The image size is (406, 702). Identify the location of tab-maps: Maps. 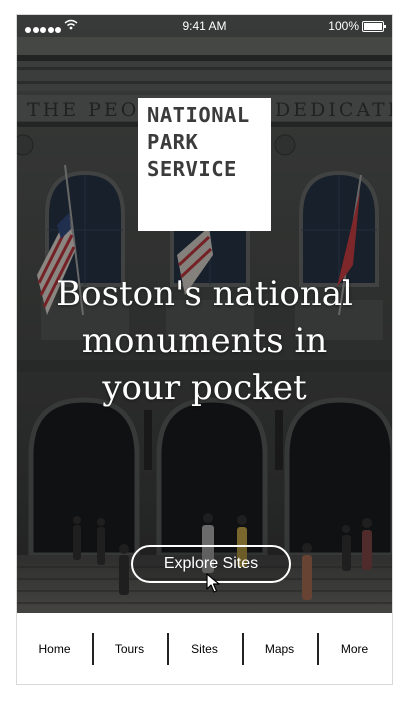
(279, 648).